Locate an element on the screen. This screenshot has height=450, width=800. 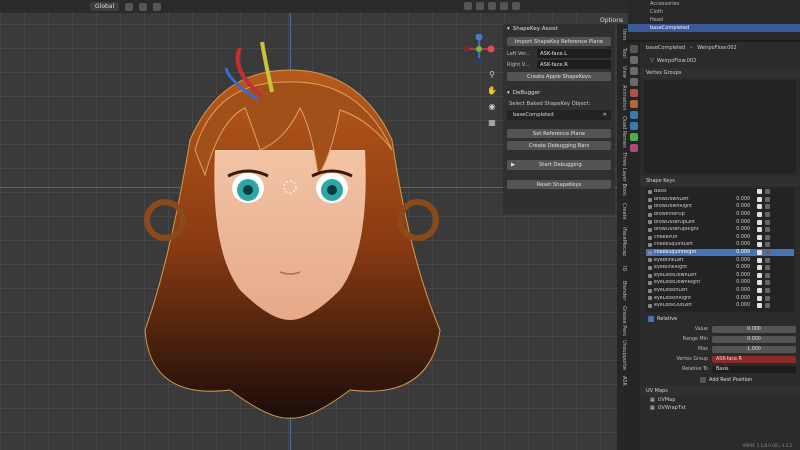
shape-key-row: browOuterUpRight 0.000 is located at coordinates (720, 230).